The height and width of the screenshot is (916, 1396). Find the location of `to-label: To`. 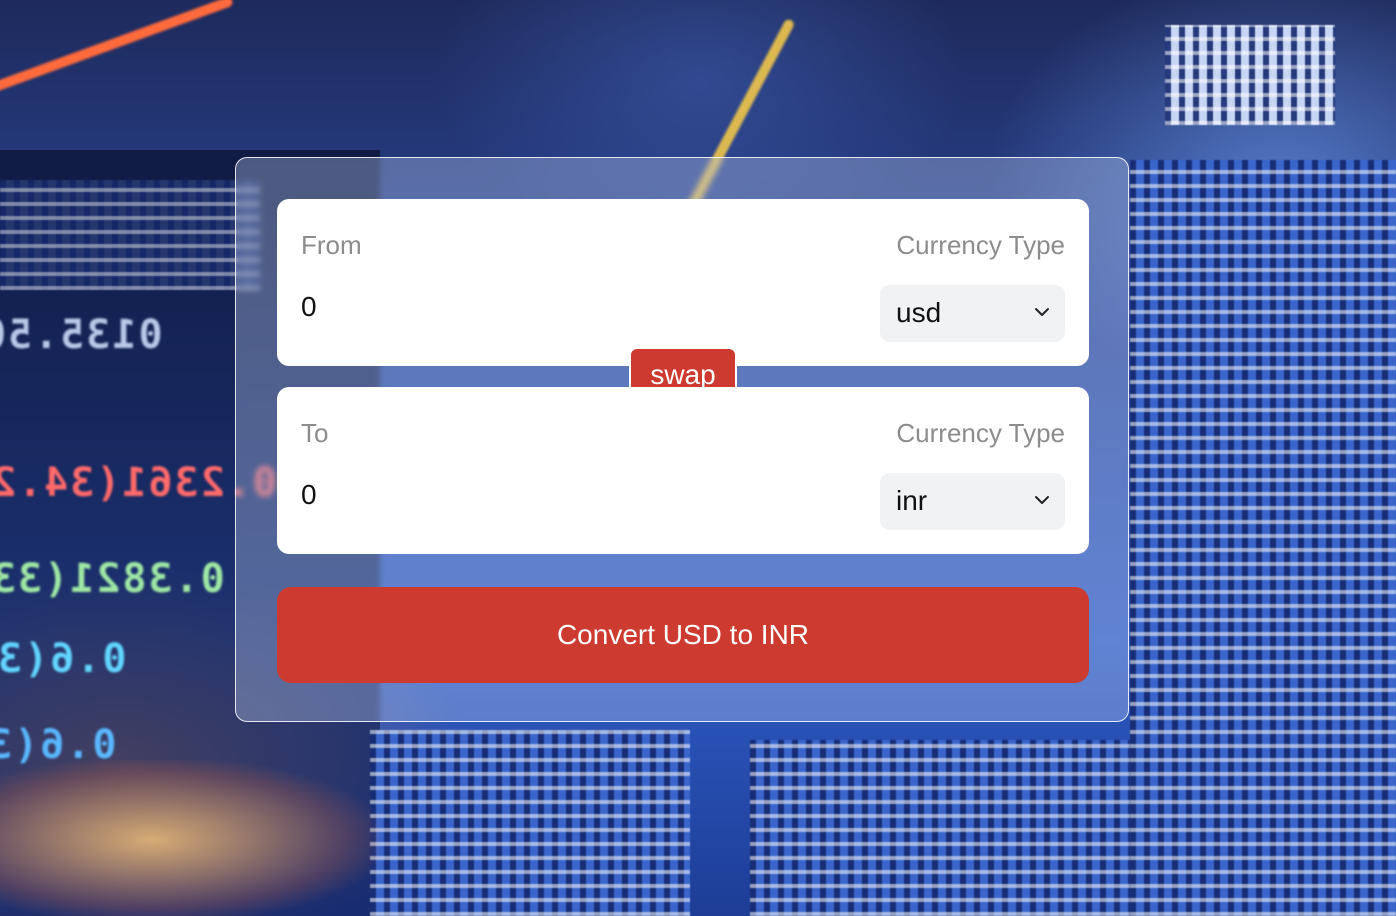

to-label: To is located at coordinates (315, 433).